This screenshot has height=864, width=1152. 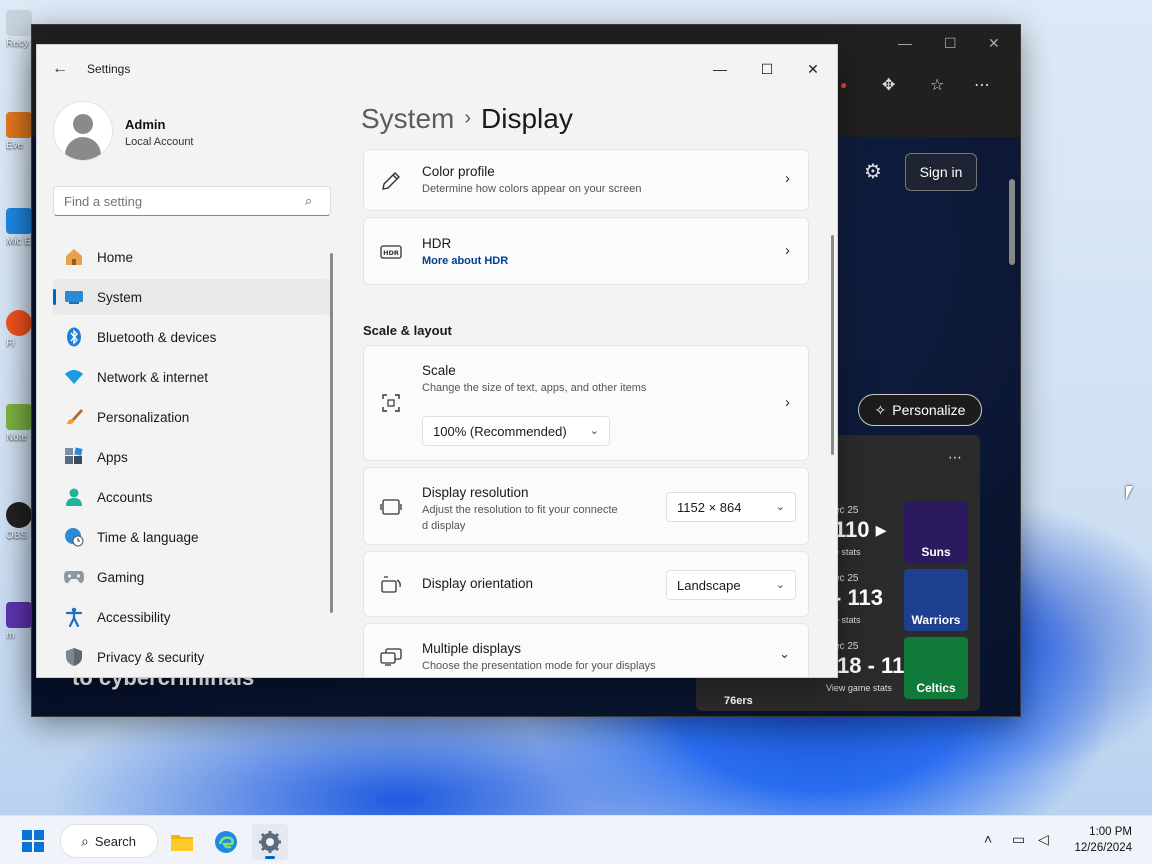 I want to click on taskbar-search: ⌕ Search, so click(x=109, y=841).